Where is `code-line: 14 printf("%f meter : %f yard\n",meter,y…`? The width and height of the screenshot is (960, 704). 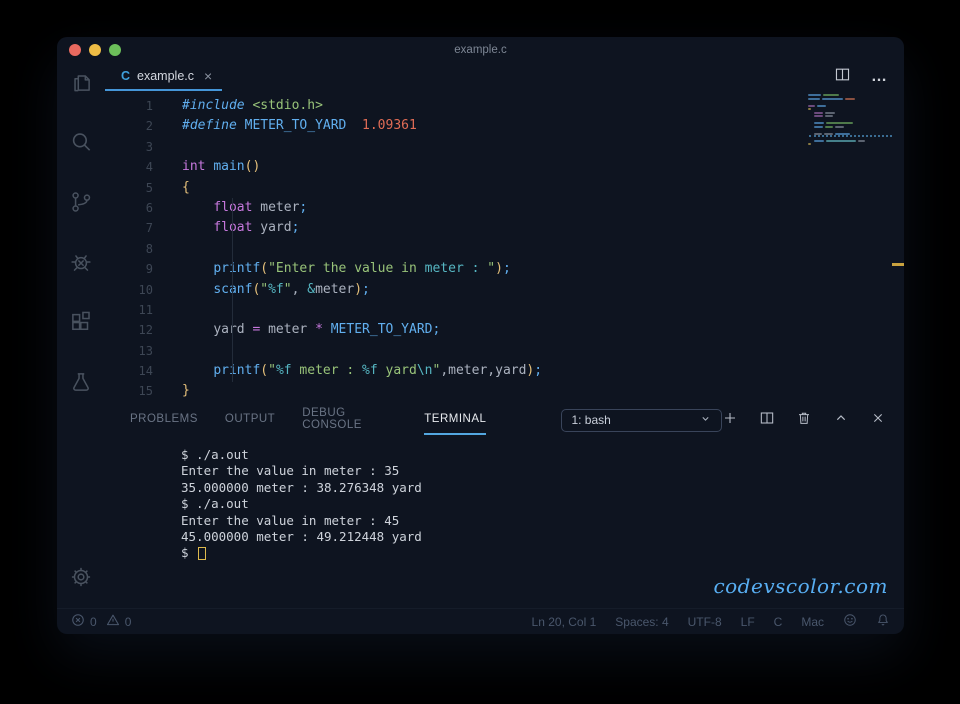 code-line: 14 printf("%f meter : %f yard\n",meter,y… is located at coordinates (504, 371).